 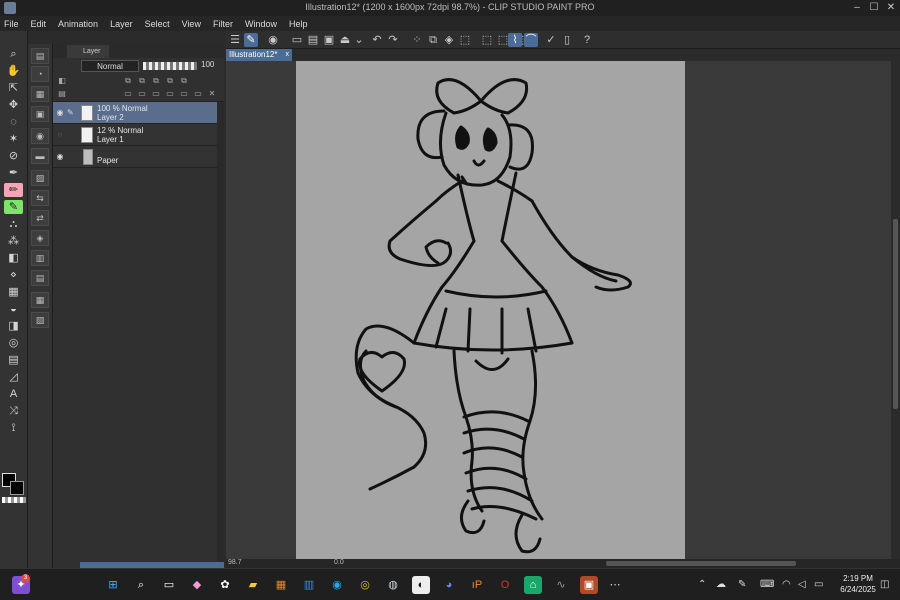 I want to click on layer-property-icon: ◈, so click(x=40, y=238).